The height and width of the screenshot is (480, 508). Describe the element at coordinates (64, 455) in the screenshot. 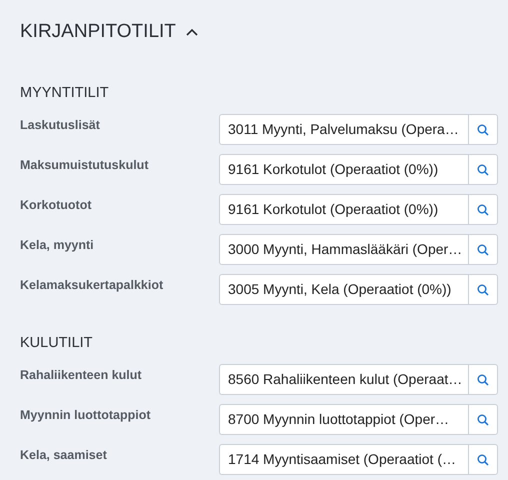

I see `field-label: Kela, saamiset` at that location.